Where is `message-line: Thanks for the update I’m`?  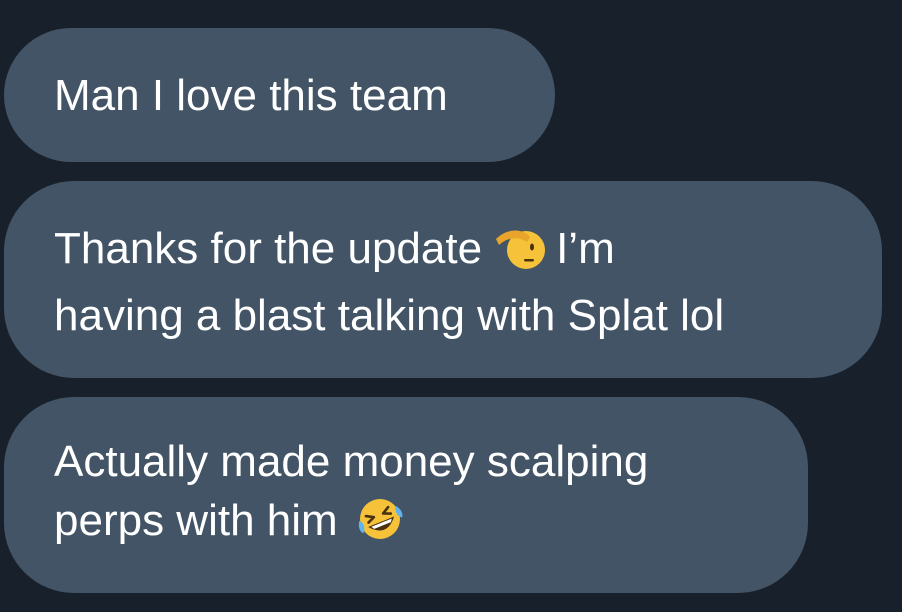
message-line: Thanks for the update I’m is located at coordinates (468, 252).